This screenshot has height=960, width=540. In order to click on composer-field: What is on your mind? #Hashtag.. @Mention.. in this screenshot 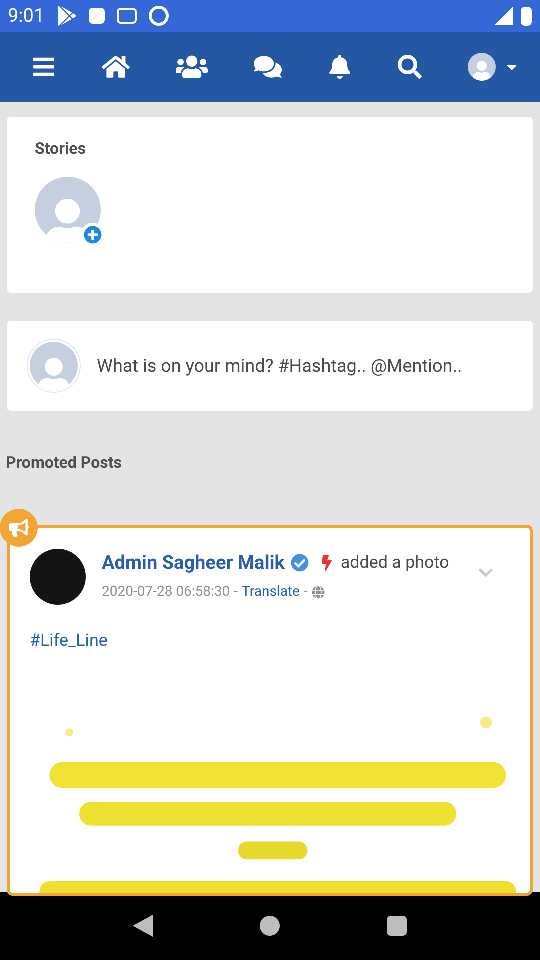, I will do `click(279, 366)`.